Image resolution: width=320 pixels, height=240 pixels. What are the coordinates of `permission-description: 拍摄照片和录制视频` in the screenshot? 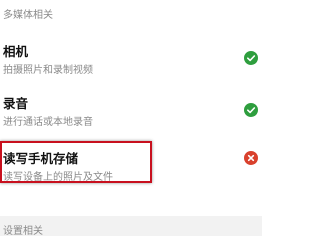 It's located at (48, 70).